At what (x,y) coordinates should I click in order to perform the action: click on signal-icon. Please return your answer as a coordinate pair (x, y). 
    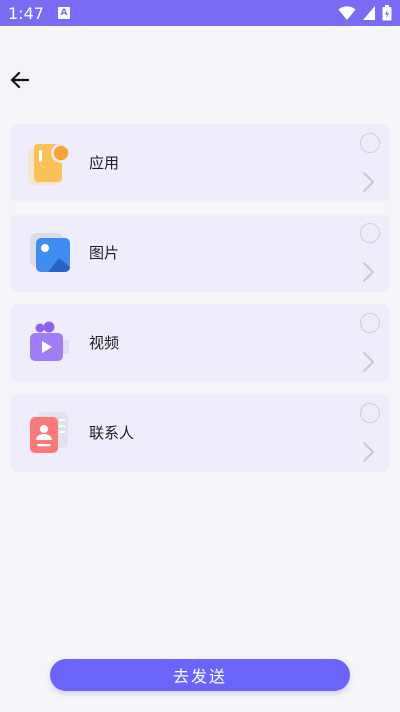
    Looking at the image, I should click on (369, 13).